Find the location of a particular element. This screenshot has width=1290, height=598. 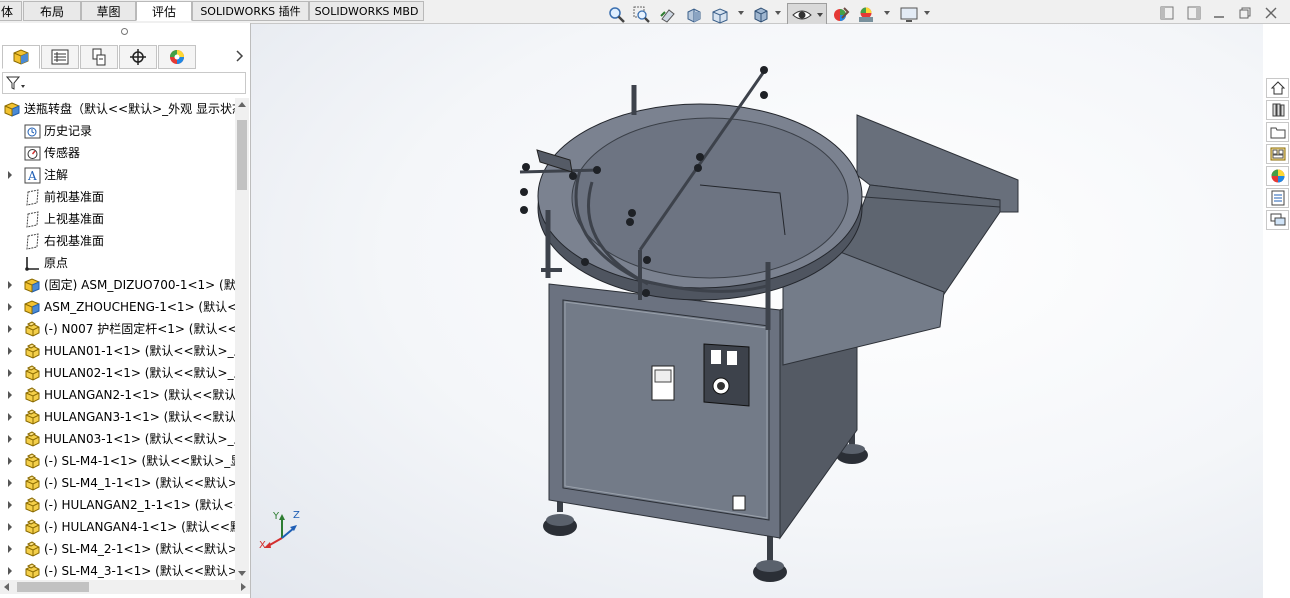

apply-scene-icon is located at coordinates (866, 15).